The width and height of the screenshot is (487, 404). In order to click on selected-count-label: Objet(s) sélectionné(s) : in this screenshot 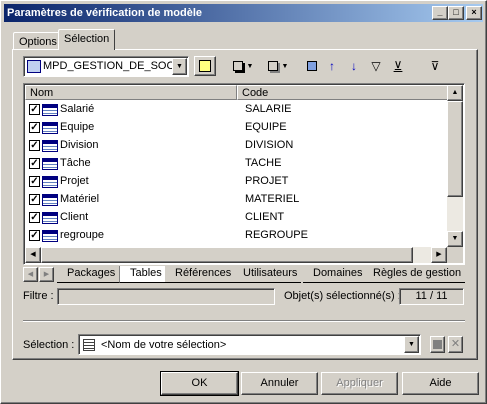, I will do `click(342, 296)`.